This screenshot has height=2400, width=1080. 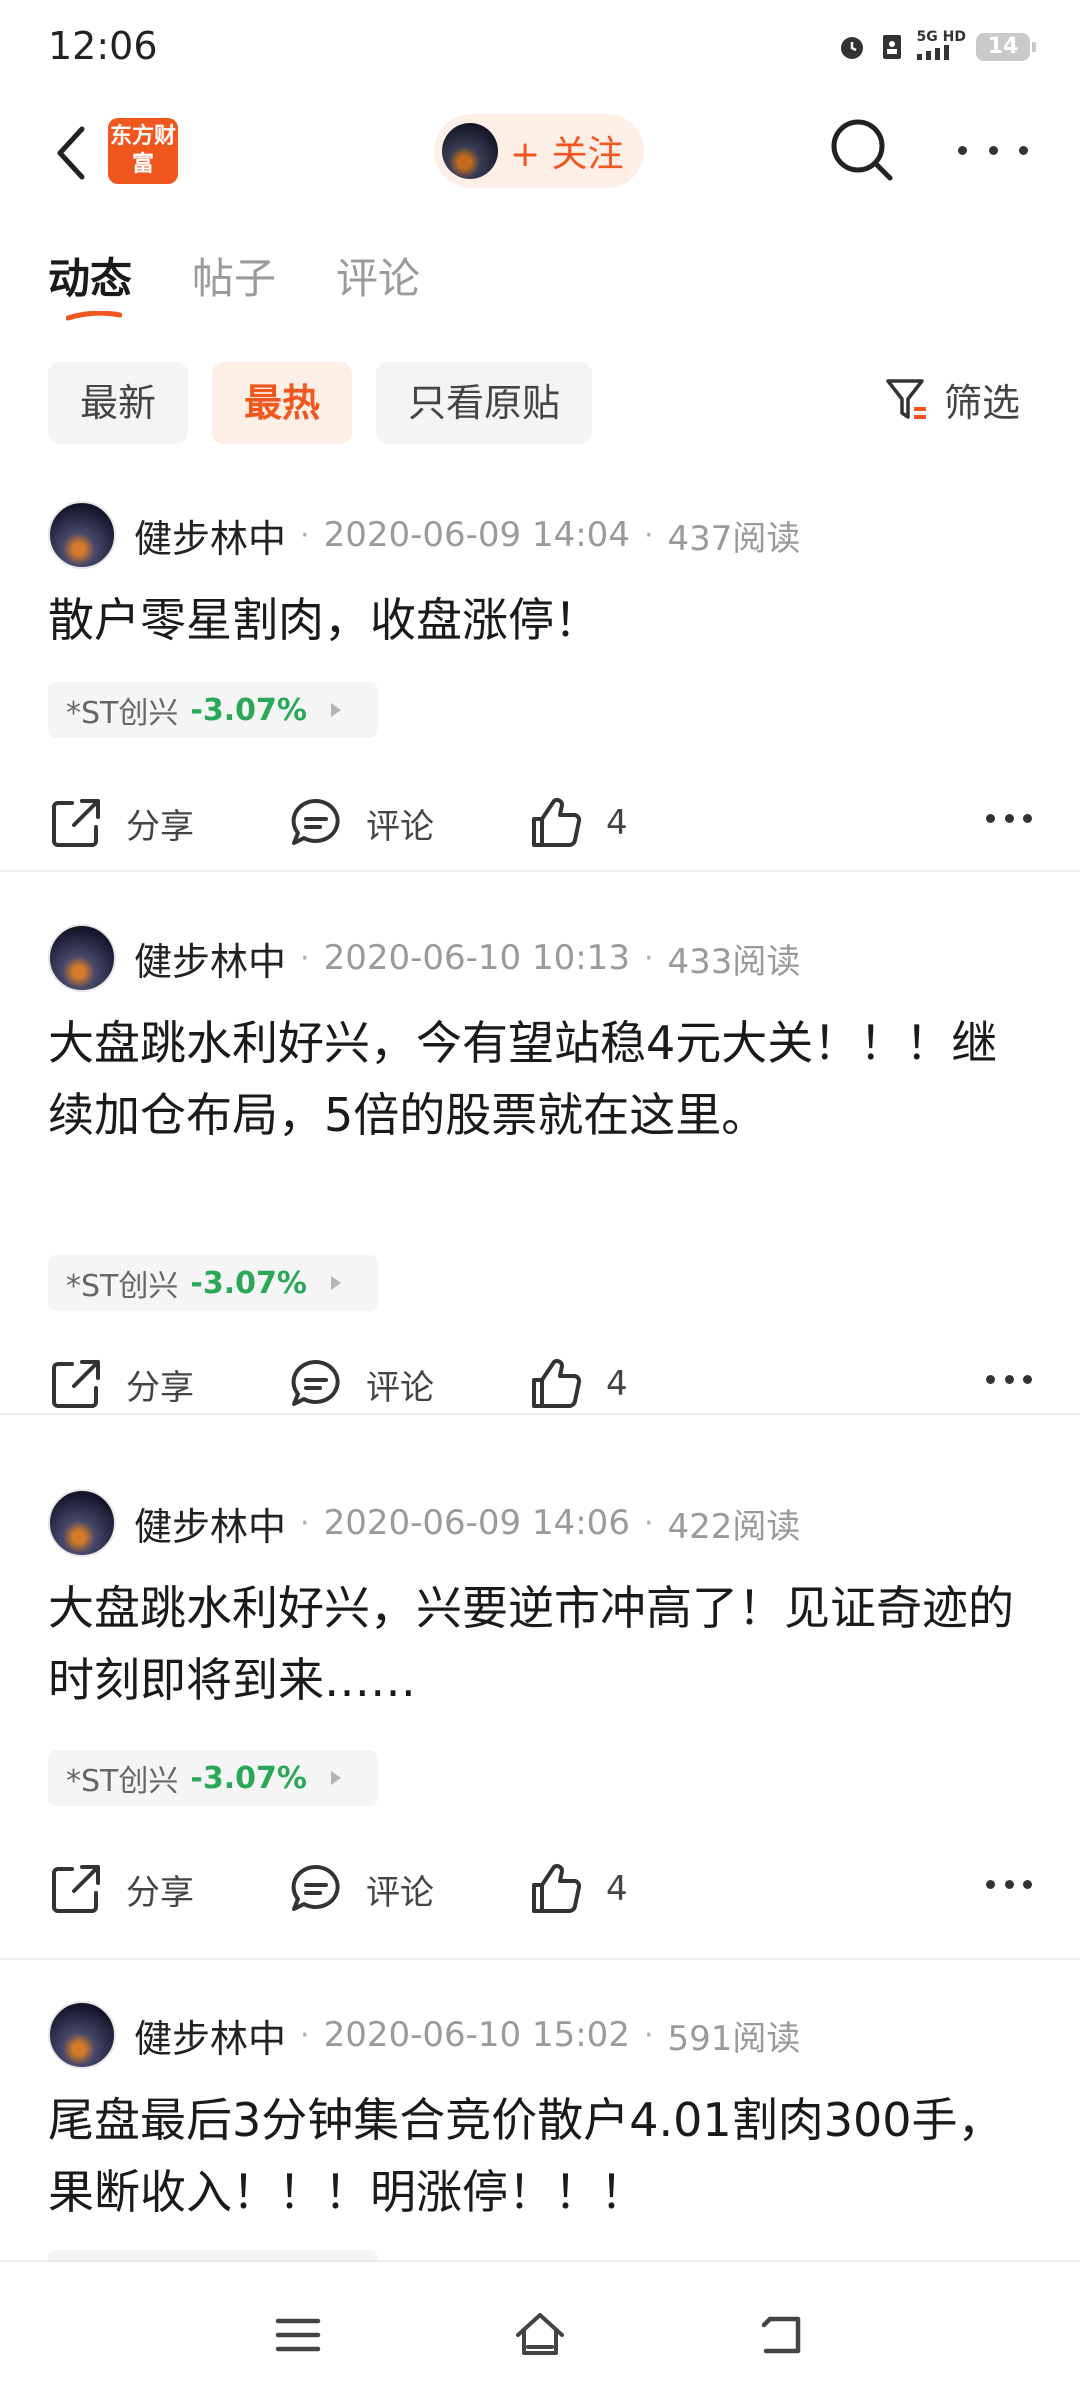 What do you see at coordinates (90, 278) in the screenshot?
I see `tab-dynamics-label: 动态` at bounding box center [90, 278].